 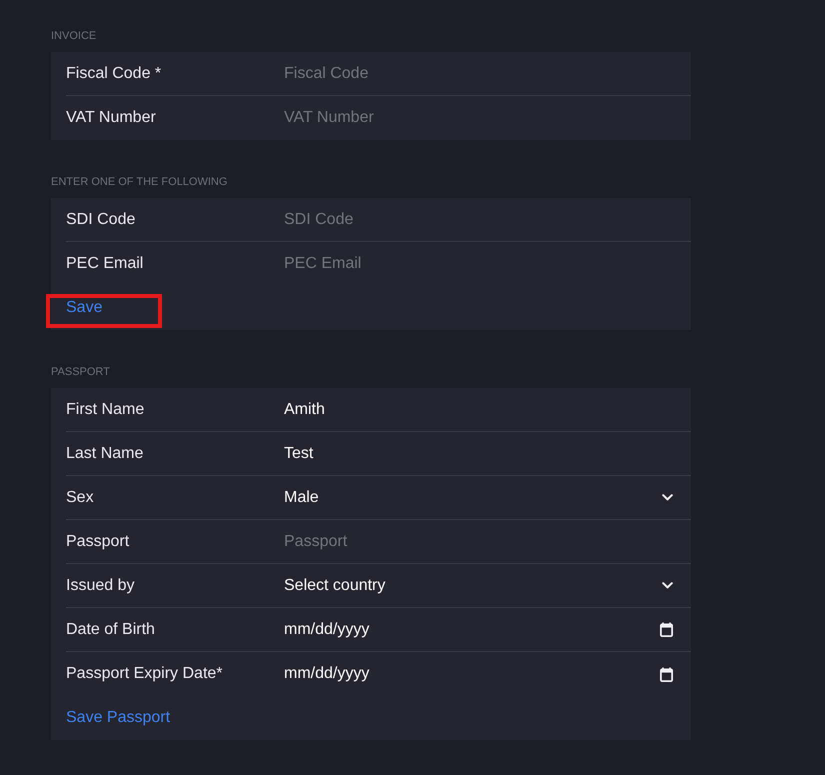 I want to click on save-link: Save Passport, so click(x=118, y=718).